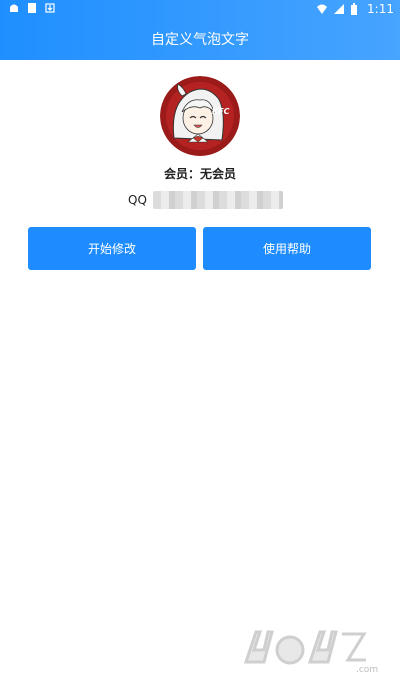 This screenshot has height=690, width=400. I want to click on qq-row: QQ, so click(205, 200).